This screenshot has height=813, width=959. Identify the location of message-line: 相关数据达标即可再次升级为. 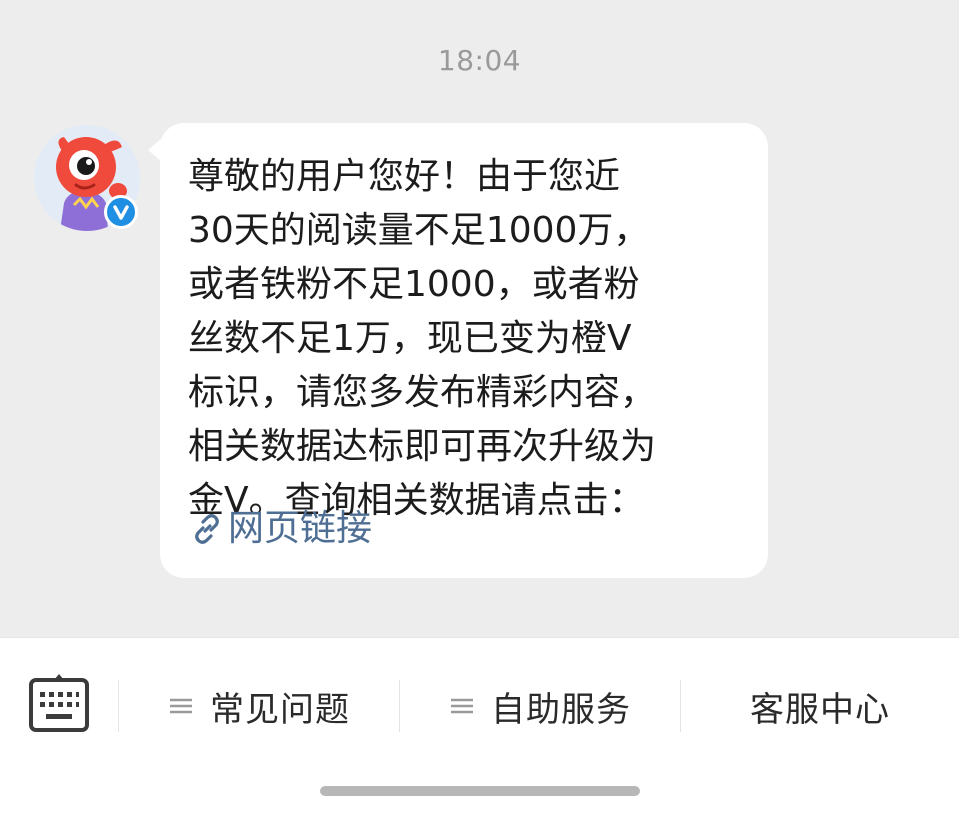
(422, 446).